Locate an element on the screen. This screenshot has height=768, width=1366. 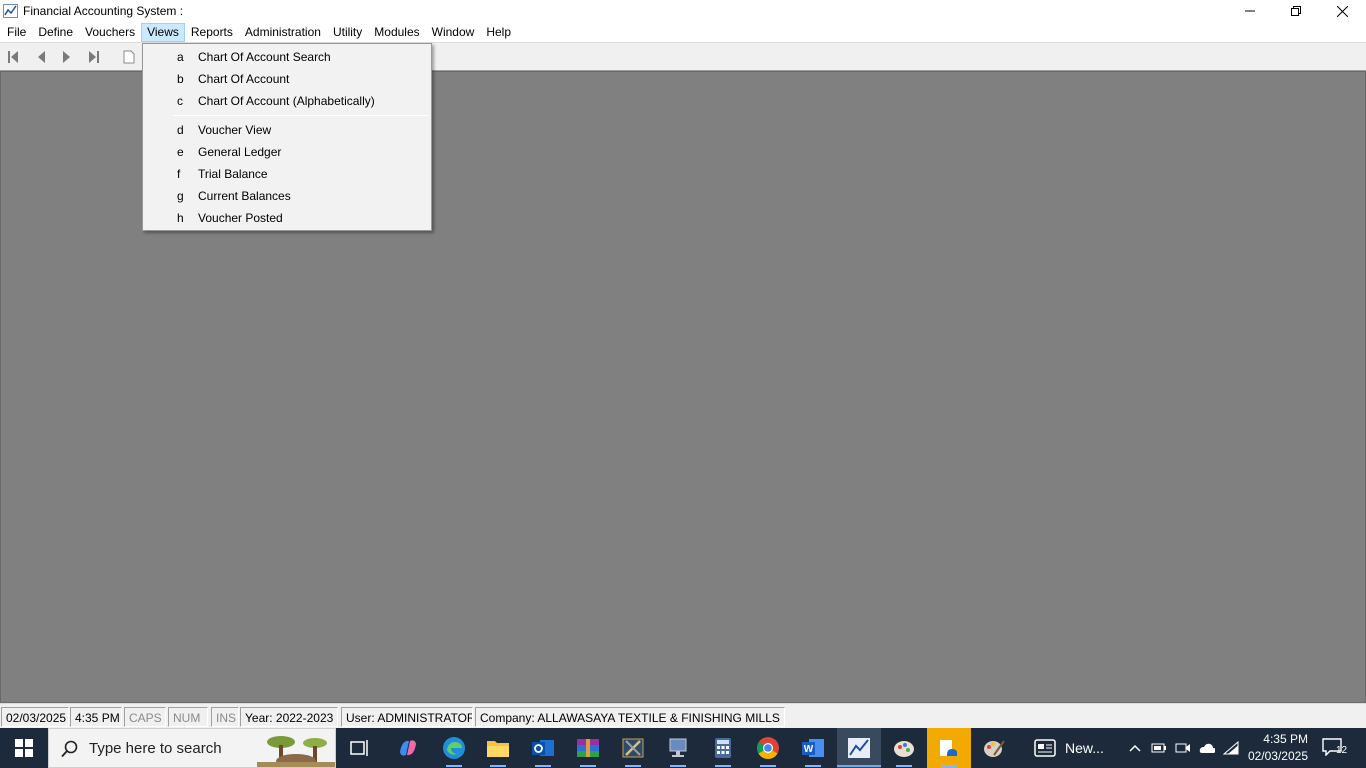
edge-browser-icon is located at coordinates (454, 748).